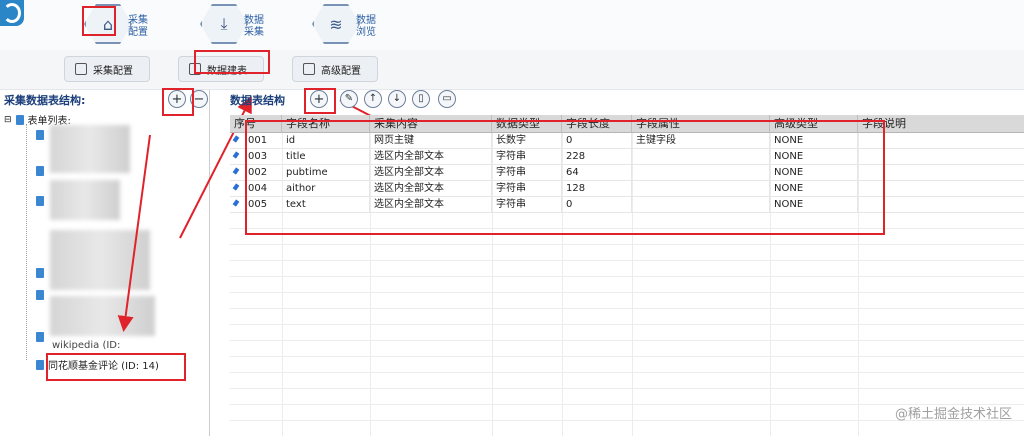  I want to click on move-down-icon: ↓, so click(397, 99).